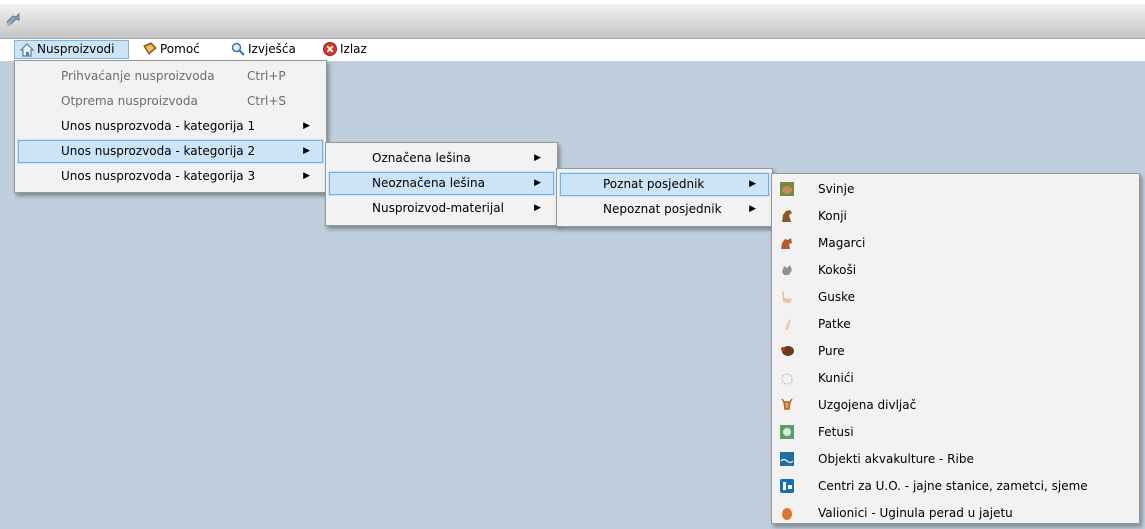 The height and width of the screenshot is (529, 1145). I want to click on menu-item-otprema-label: Otprema nusproizvoda, so click(129, 101).